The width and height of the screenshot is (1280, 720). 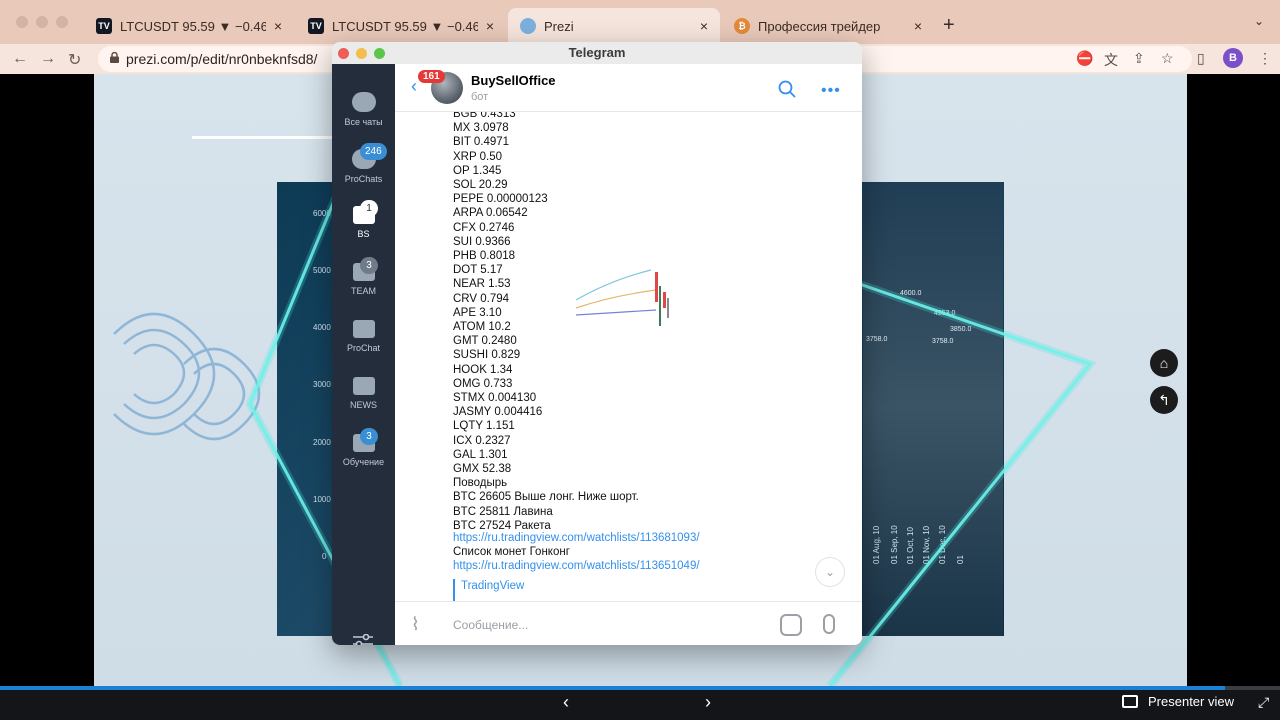 I want to click on translate-icon: 文, so click(x=1111, y=60).